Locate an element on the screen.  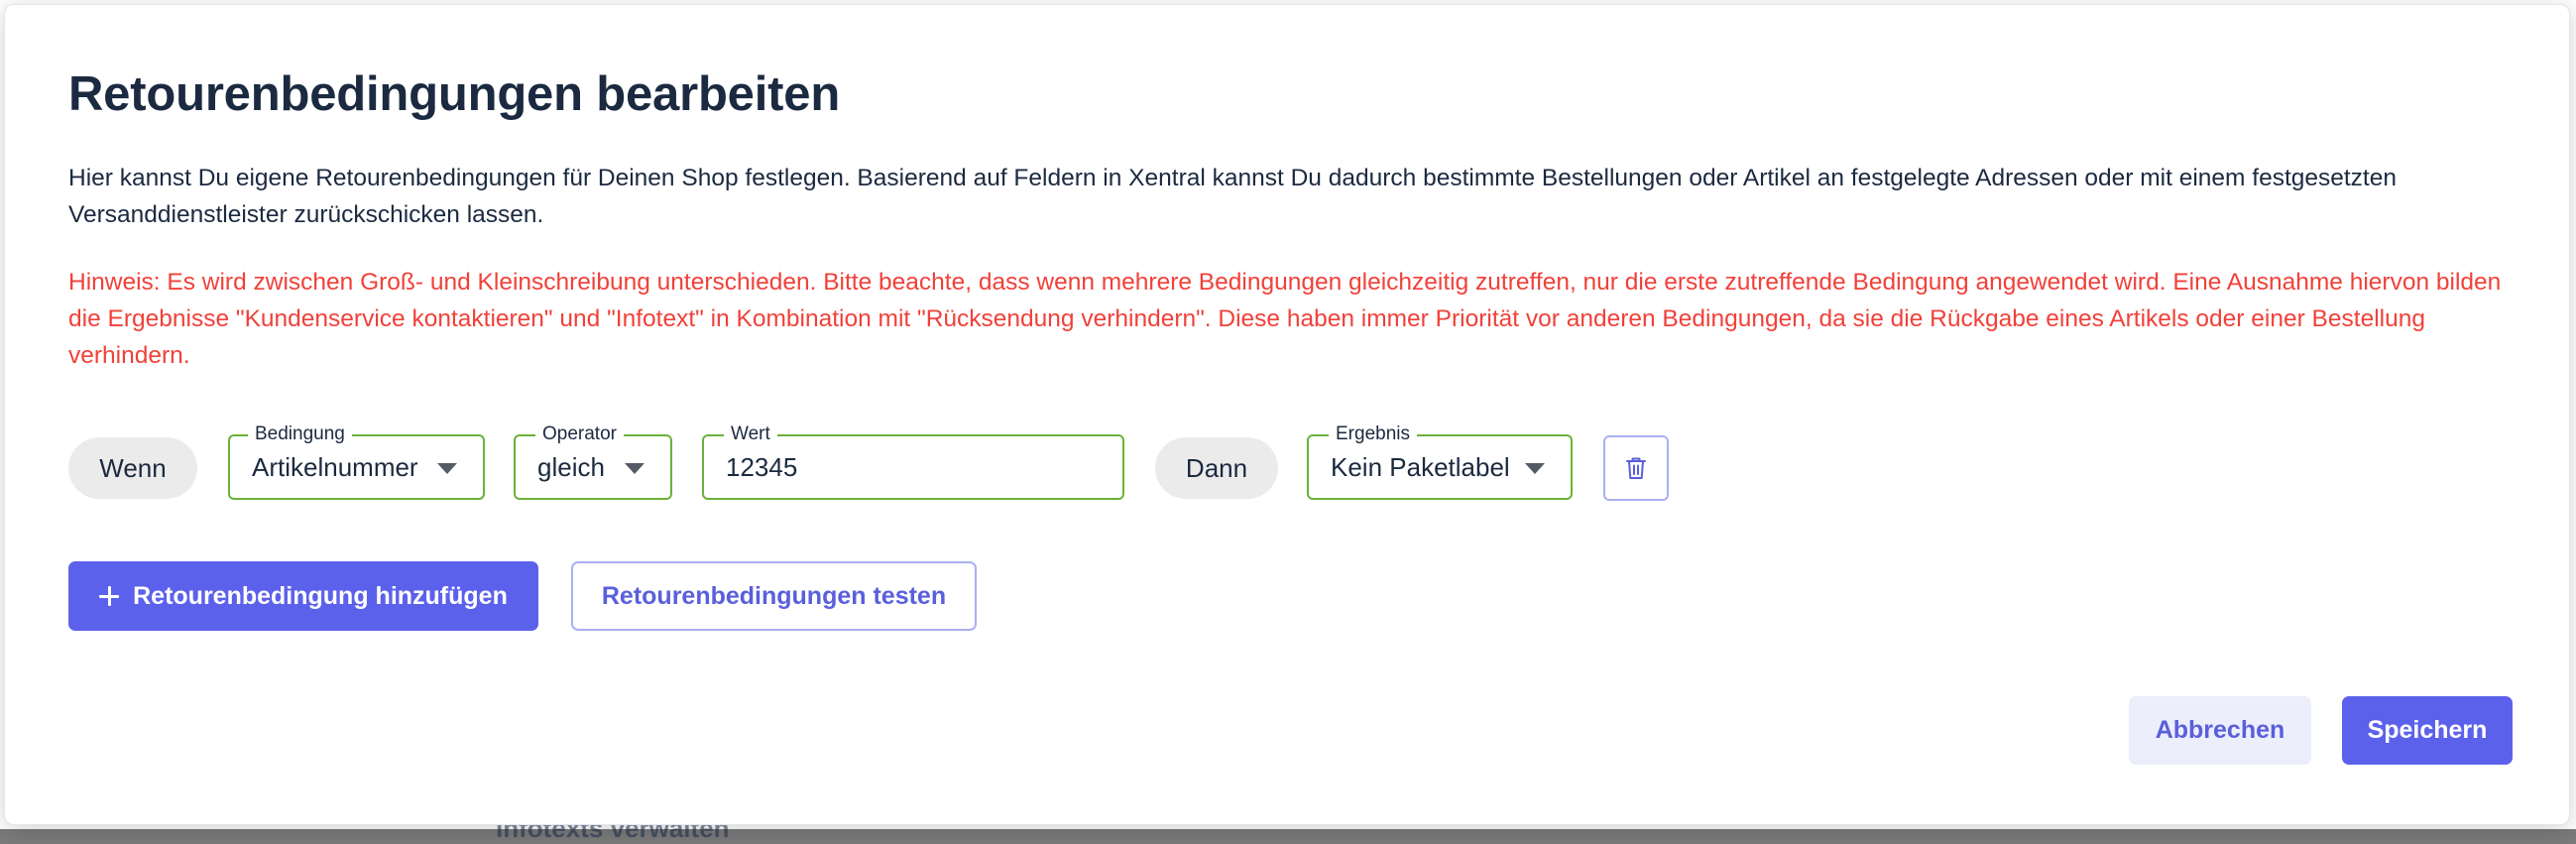
result-select: Ergebnis Kein Paketlabel is located at coordinates (1440, 461).